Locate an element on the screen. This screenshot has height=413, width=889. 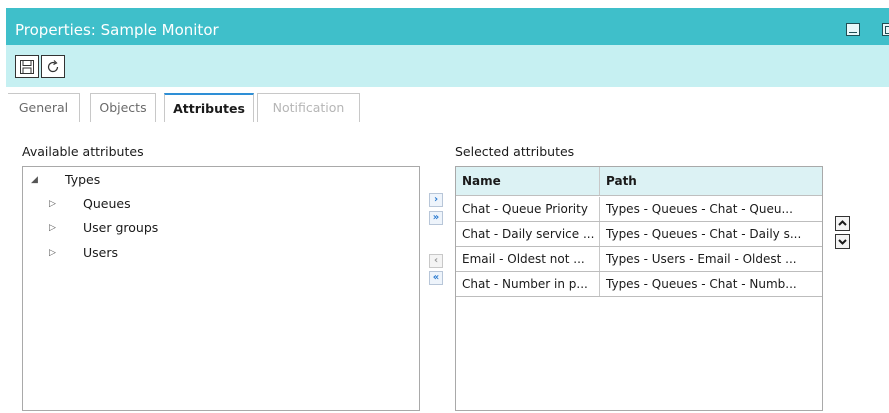
move-down-button is located at coordinates (842, 241).